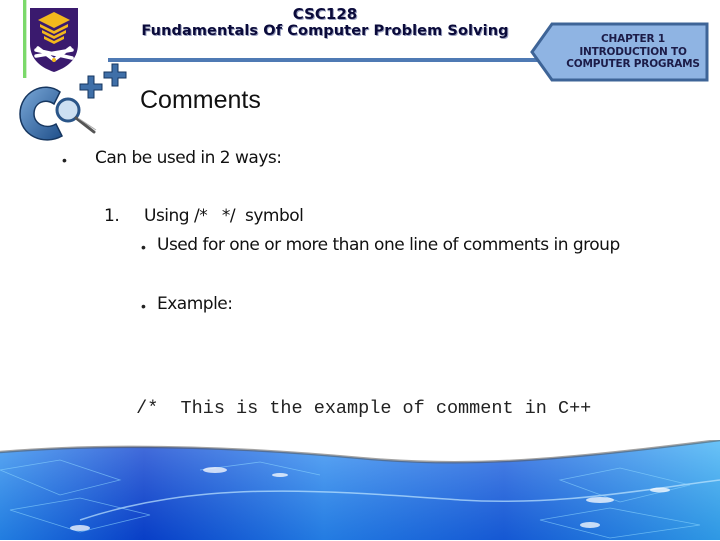 This screenshot has height=541, width=720. Describe the element at coordinates (325, 14) in the screenshot. I see `course-code: CSC128` at that location.